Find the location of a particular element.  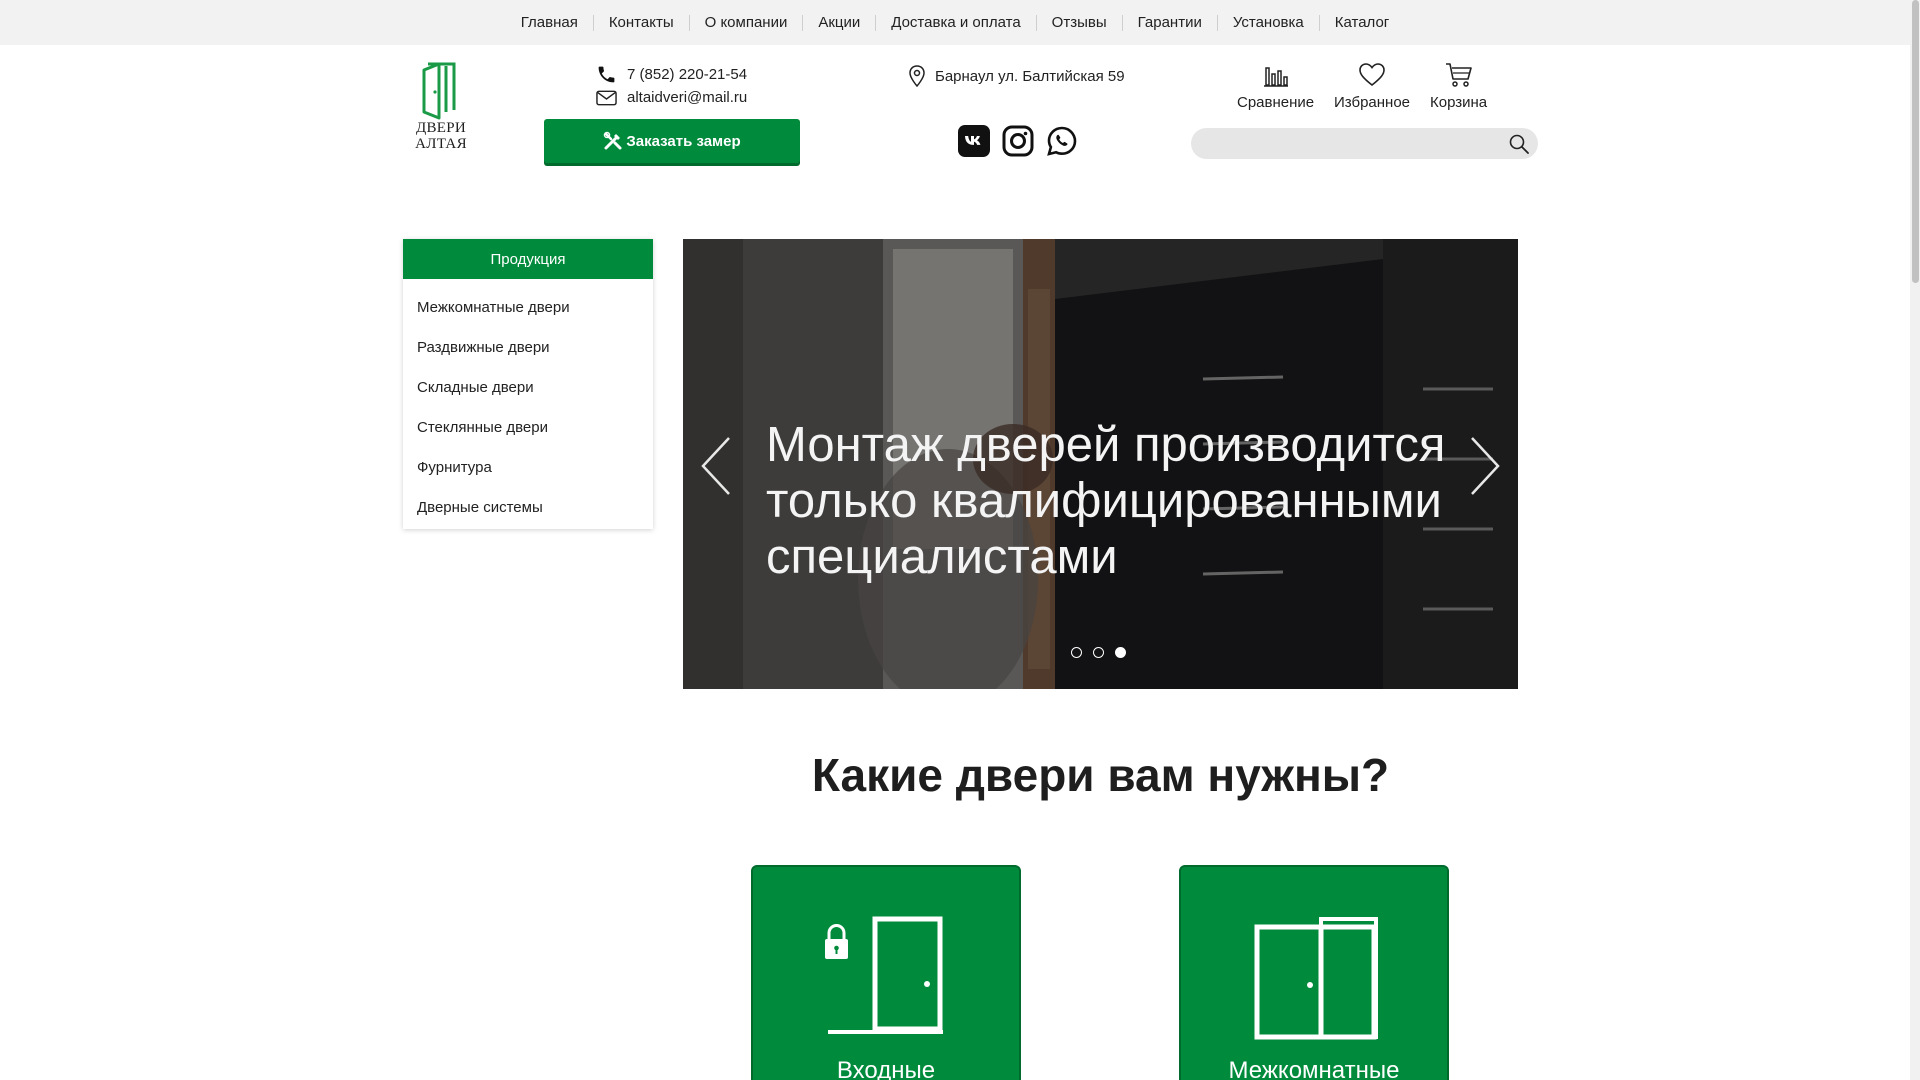

vk-icon is located at coordinates (974, 141).